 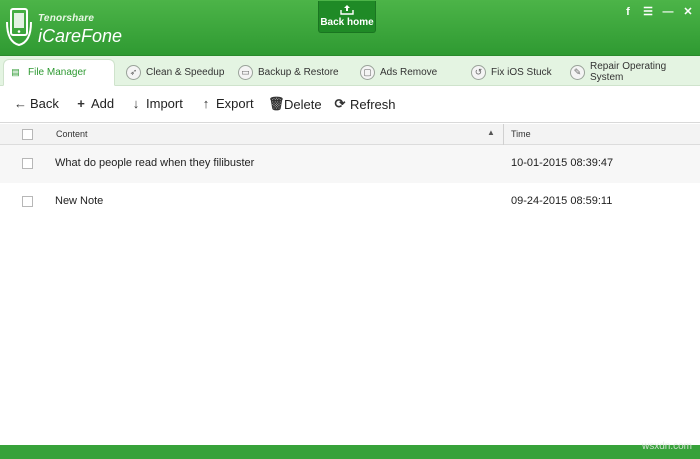 What do you see at coordinates (409, 72) in the screenshot?
I see `tab-label: Ads Remove` at bounding box center [409, 72].